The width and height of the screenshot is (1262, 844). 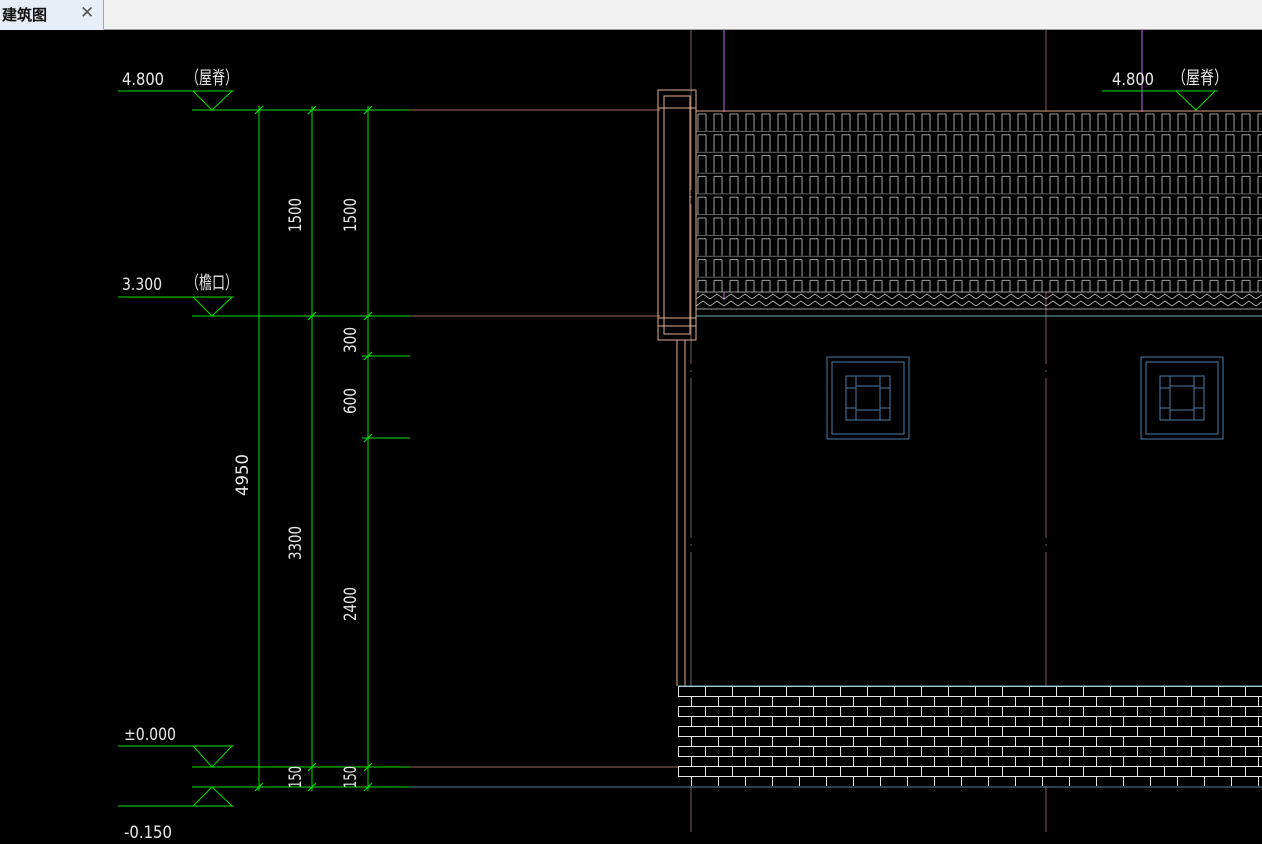 What do you see at coordinates (1165, 89) in the screenshot?
I see `level-marker-ridge-right: 4.800 （屋脊）` at bounding box center [1165, 89].